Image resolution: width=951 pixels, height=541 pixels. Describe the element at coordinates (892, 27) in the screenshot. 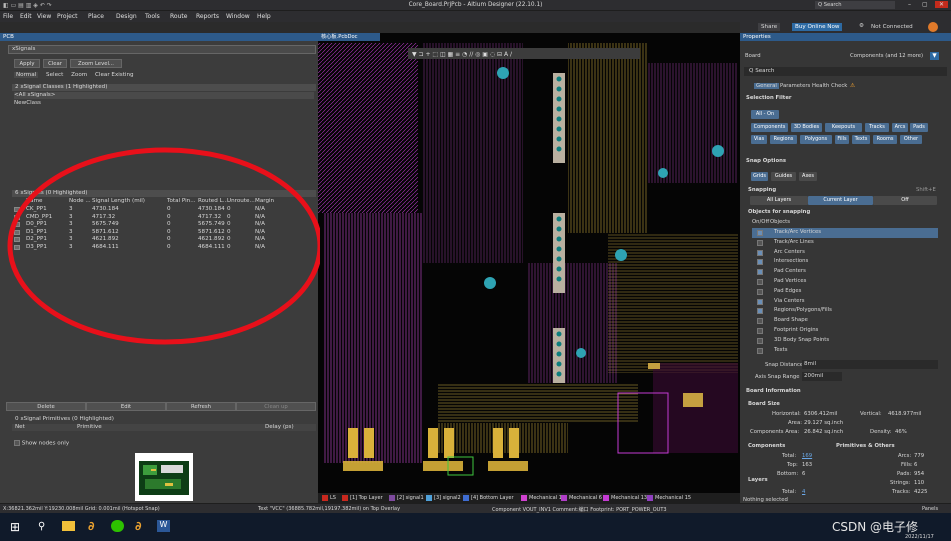

I see `not-connected-status: Not Connected` at that location.